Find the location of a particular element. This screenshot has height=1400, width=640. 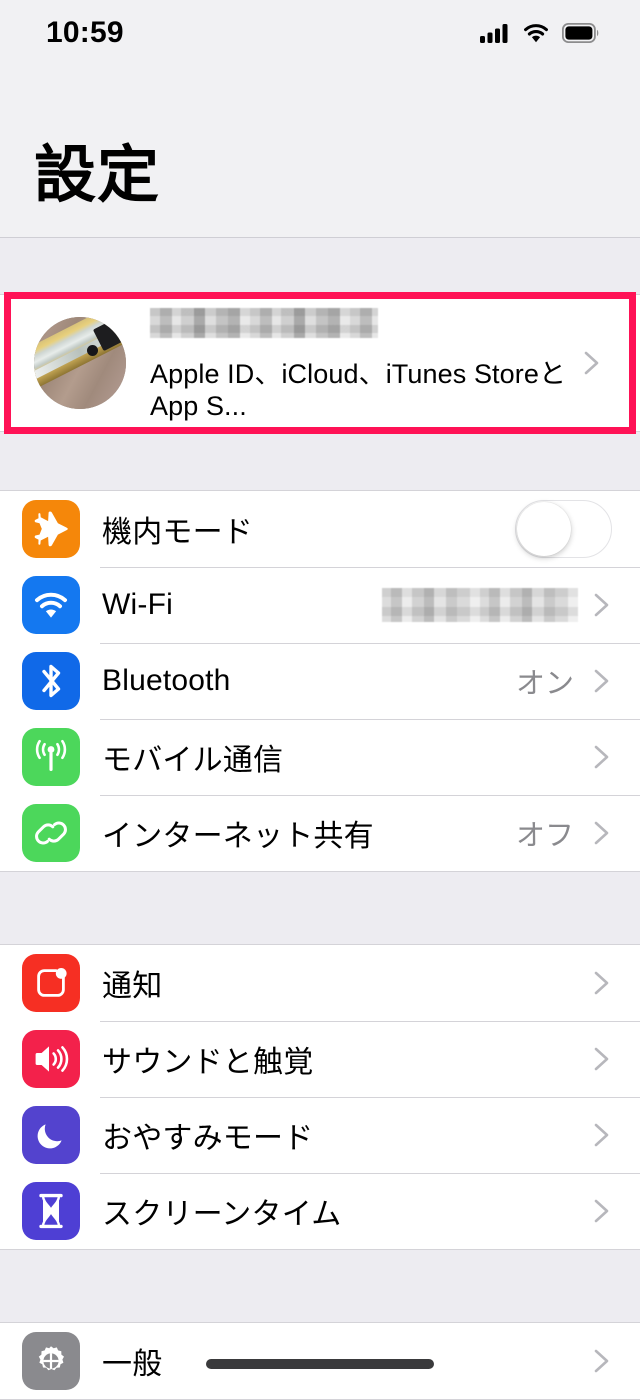

bluetooth-icon is located at coordinates (51, 681).